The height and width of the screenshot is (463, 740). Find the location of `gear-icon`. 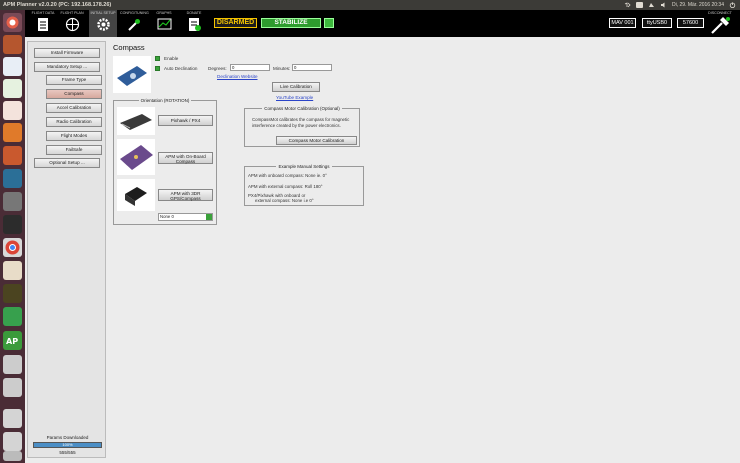

gear-icon is located at coordinates (103, 24).